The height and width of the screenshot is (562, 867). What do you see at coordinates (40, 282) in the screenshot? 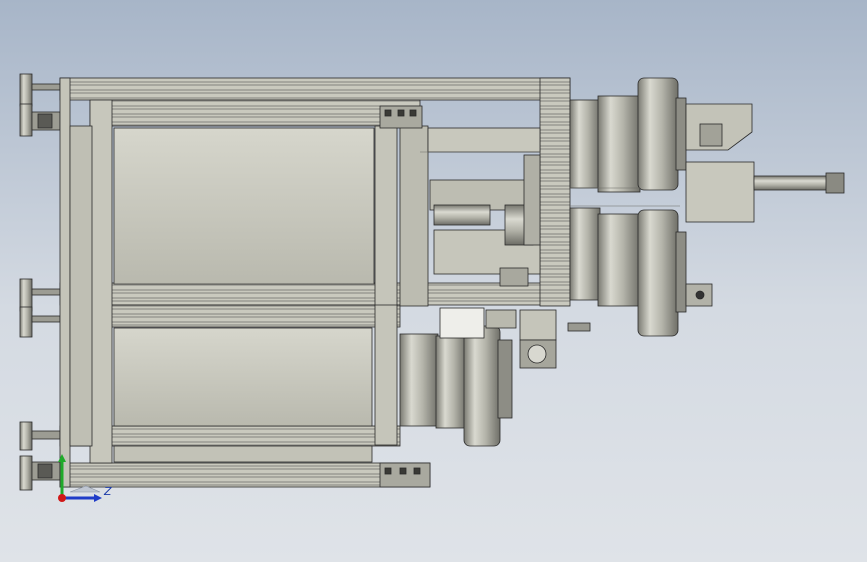
I see `leveling-feet` at bounding box center [40, 282].